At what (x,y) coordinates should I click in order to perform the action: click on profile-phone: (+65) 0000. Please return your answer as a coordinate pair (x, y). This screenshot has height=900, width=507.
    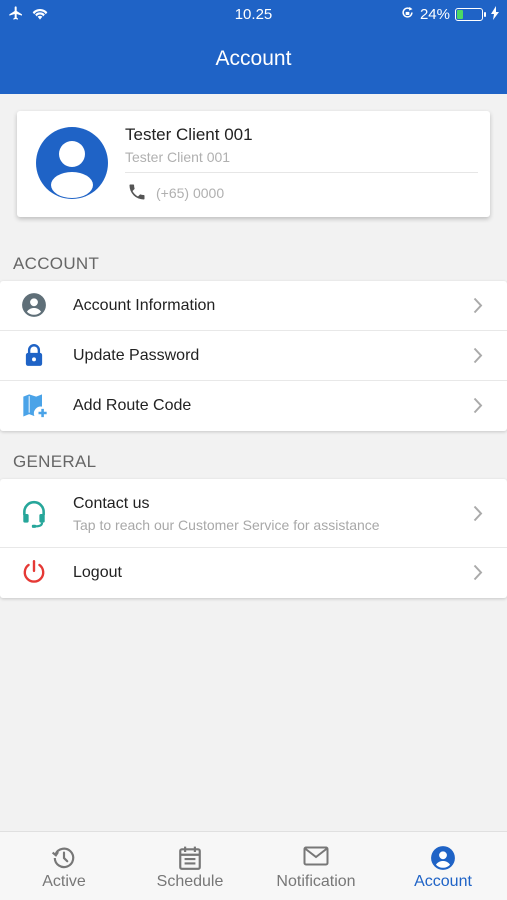
    Looking at the image, I should click on (190, 193).